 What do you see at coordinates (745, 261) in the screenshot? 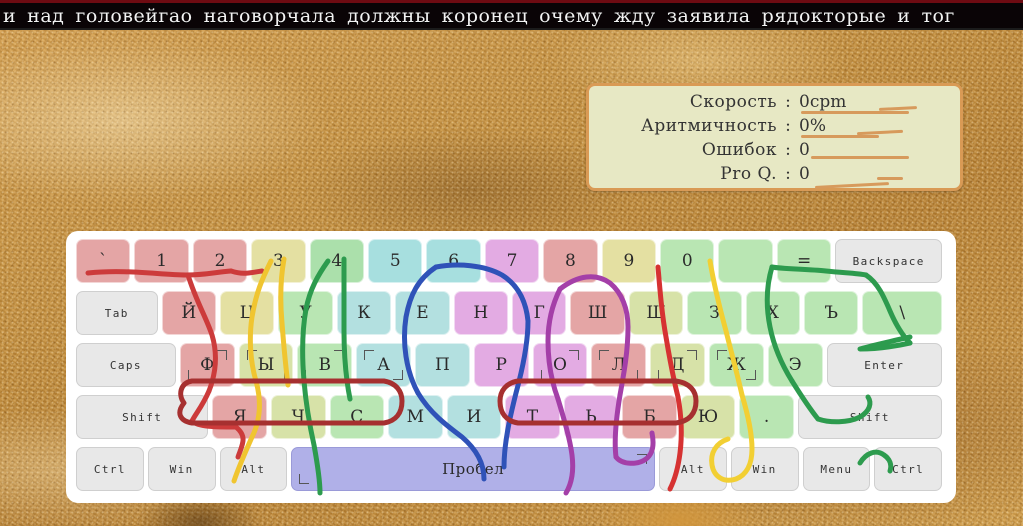
I see `key-blank` at bounding box center [745, 261].